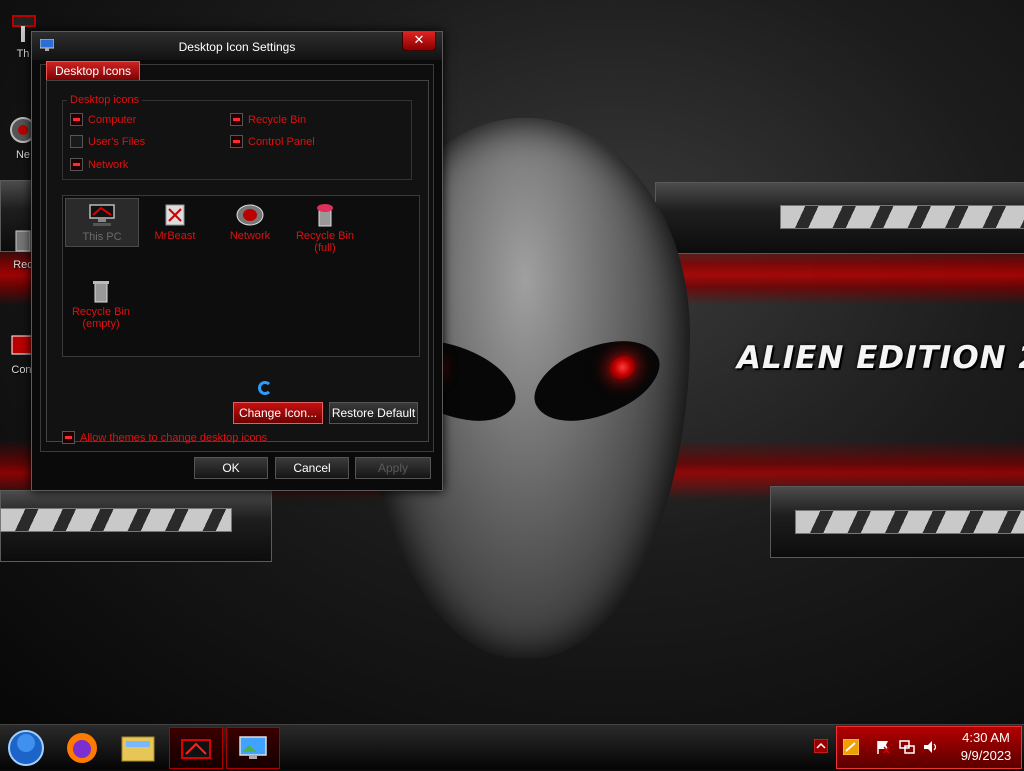 Image resolution: width=1024 pixels, height=771 pixels. I want to click on icon-item-this-pc: This PC, so click(102, 222).